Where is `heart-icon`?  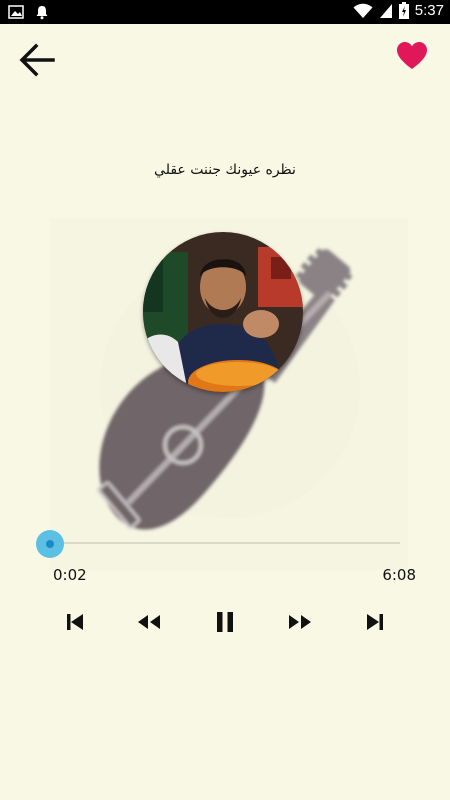
heart-icon is located at coordinates (412, 55).